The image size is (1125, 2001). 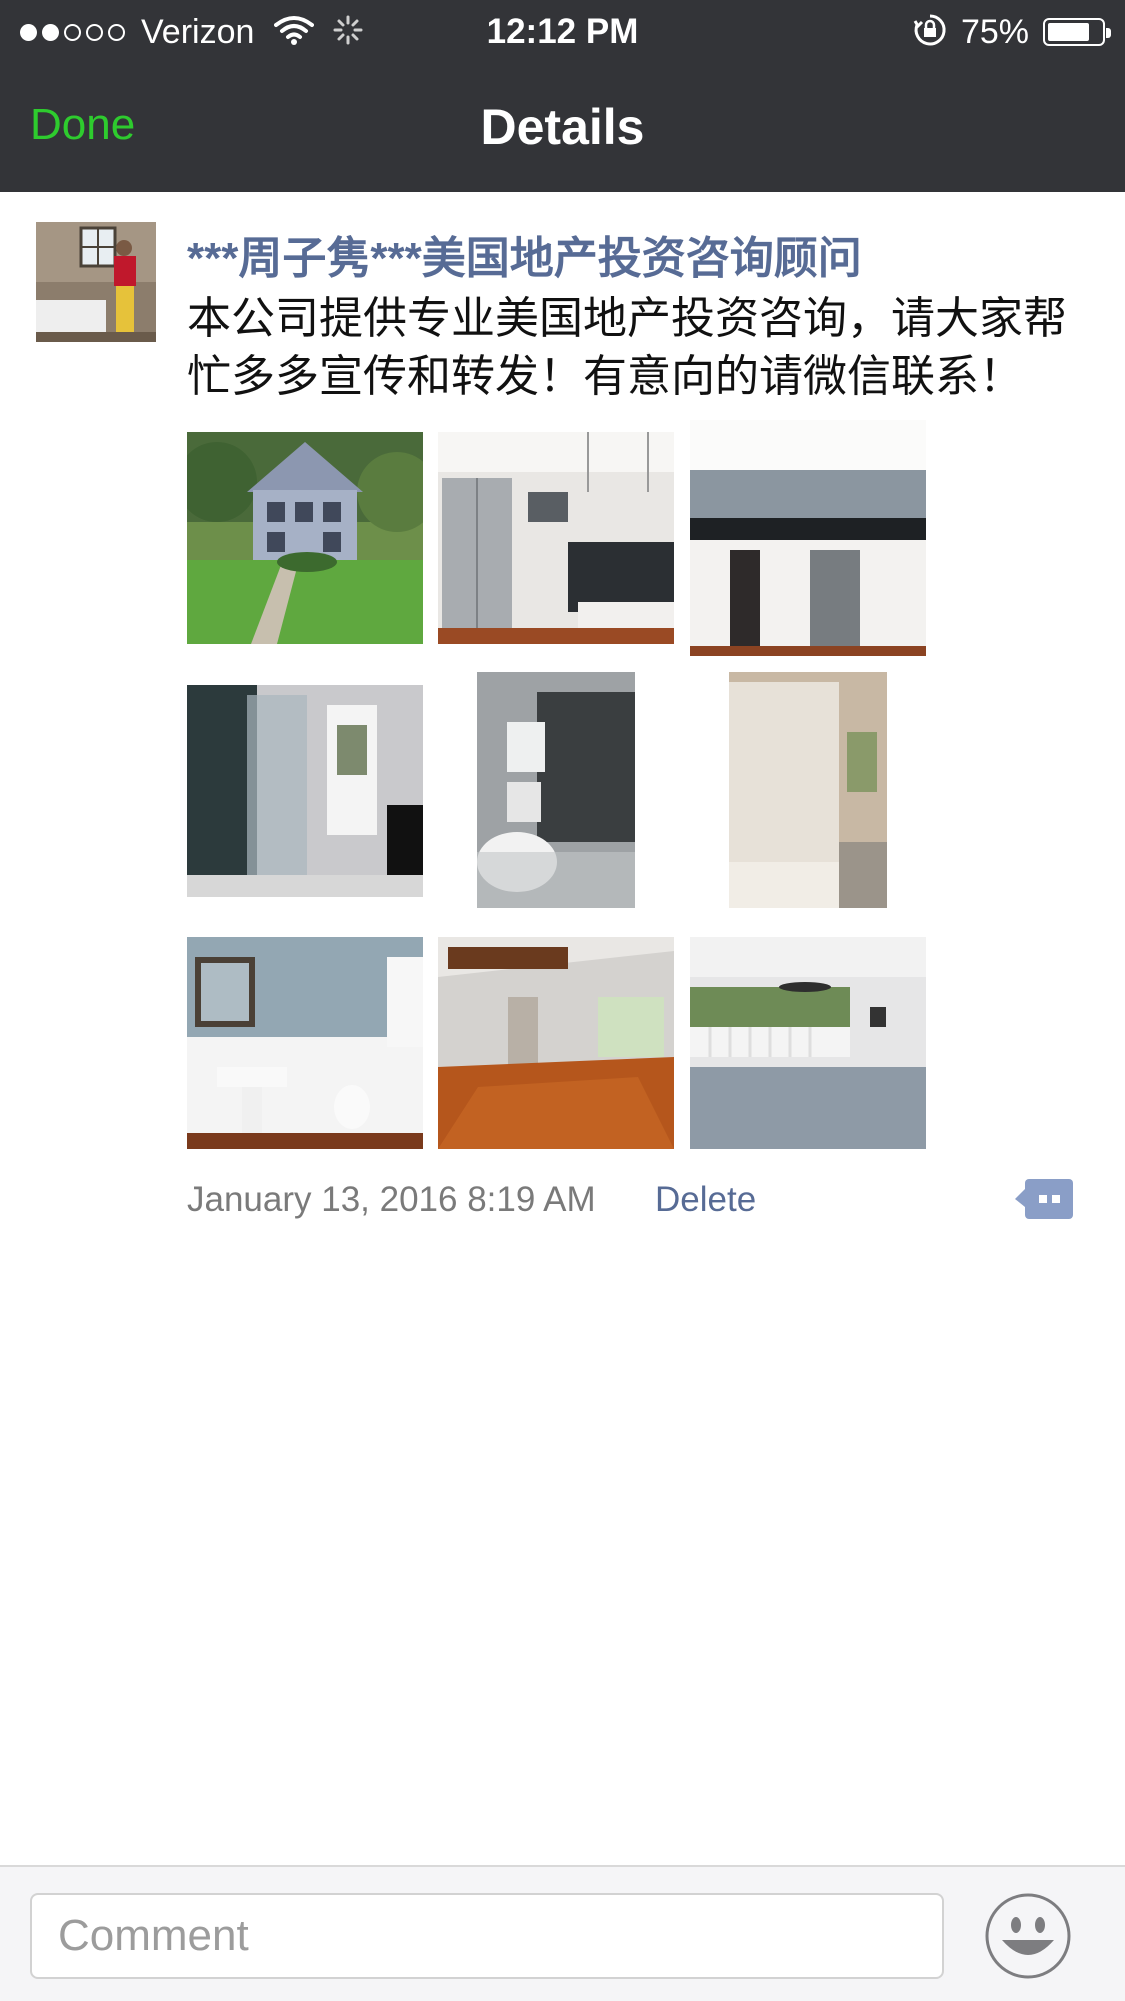 I want to click on avatar, so click(x=96, y=282).